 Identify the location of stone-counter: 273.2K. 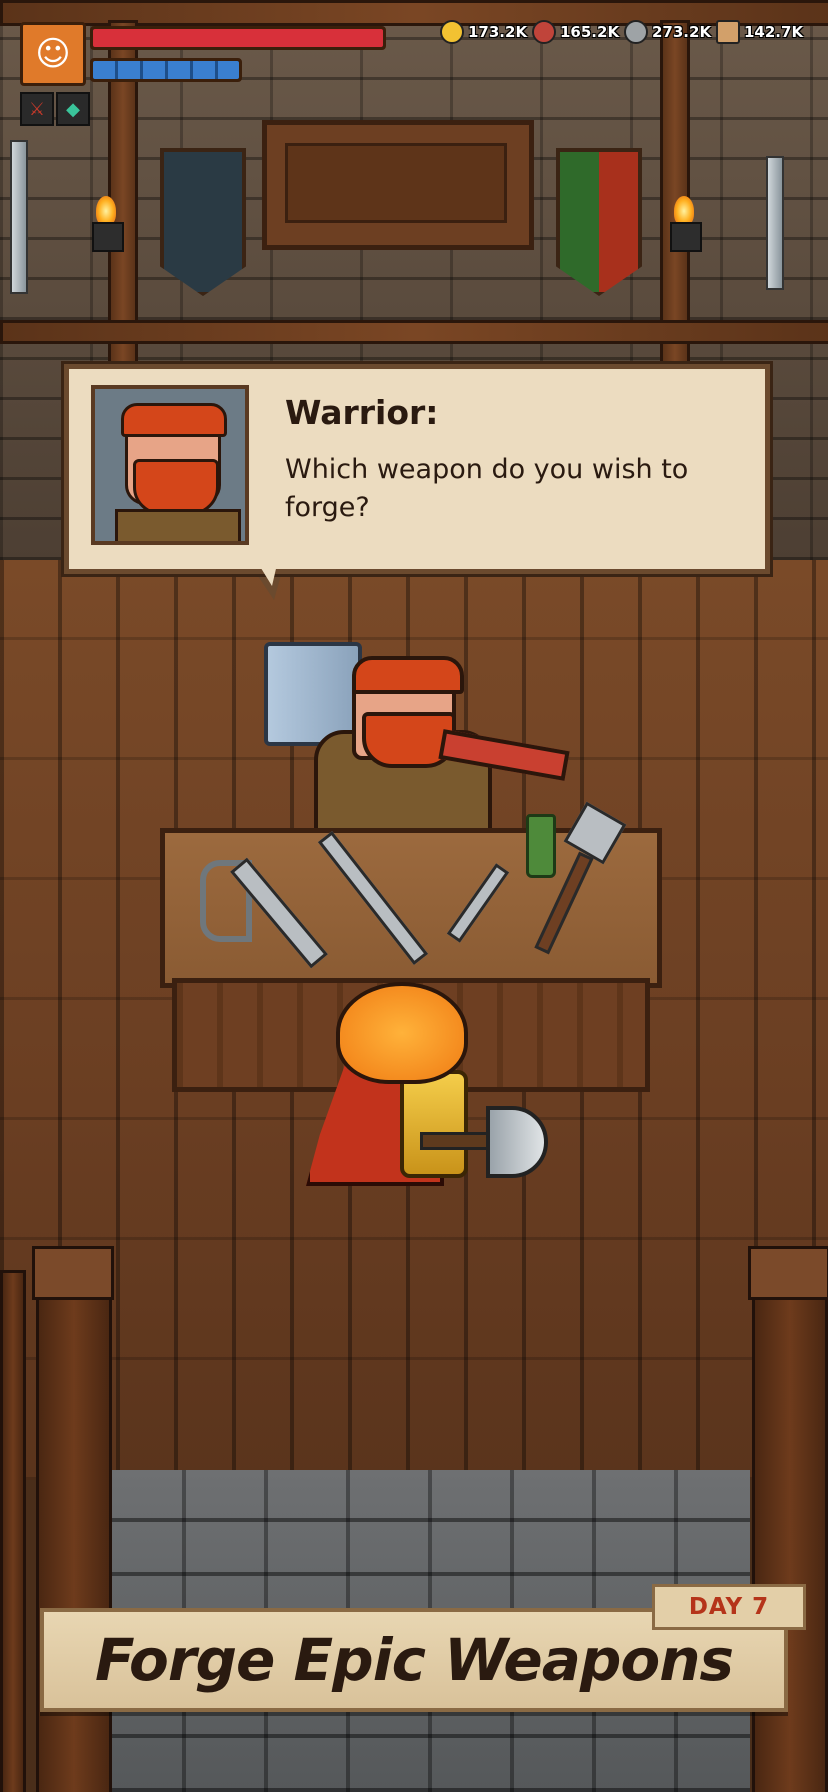
(667, 32).